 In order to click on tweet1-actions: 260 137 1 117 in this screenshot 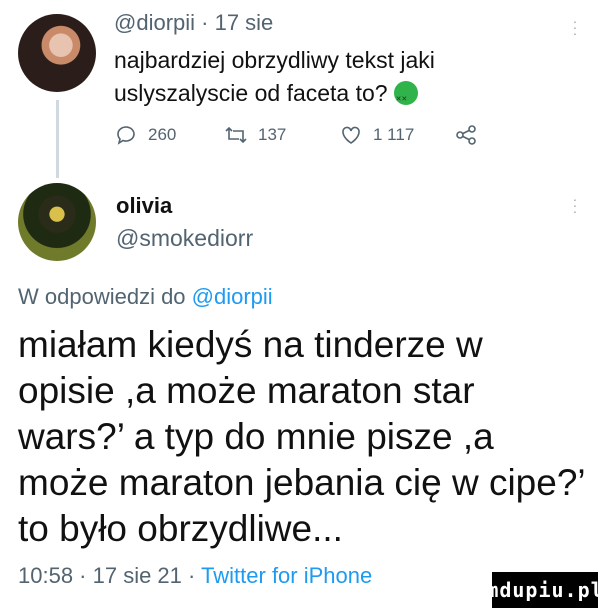, I will do `click(314, 135)`.